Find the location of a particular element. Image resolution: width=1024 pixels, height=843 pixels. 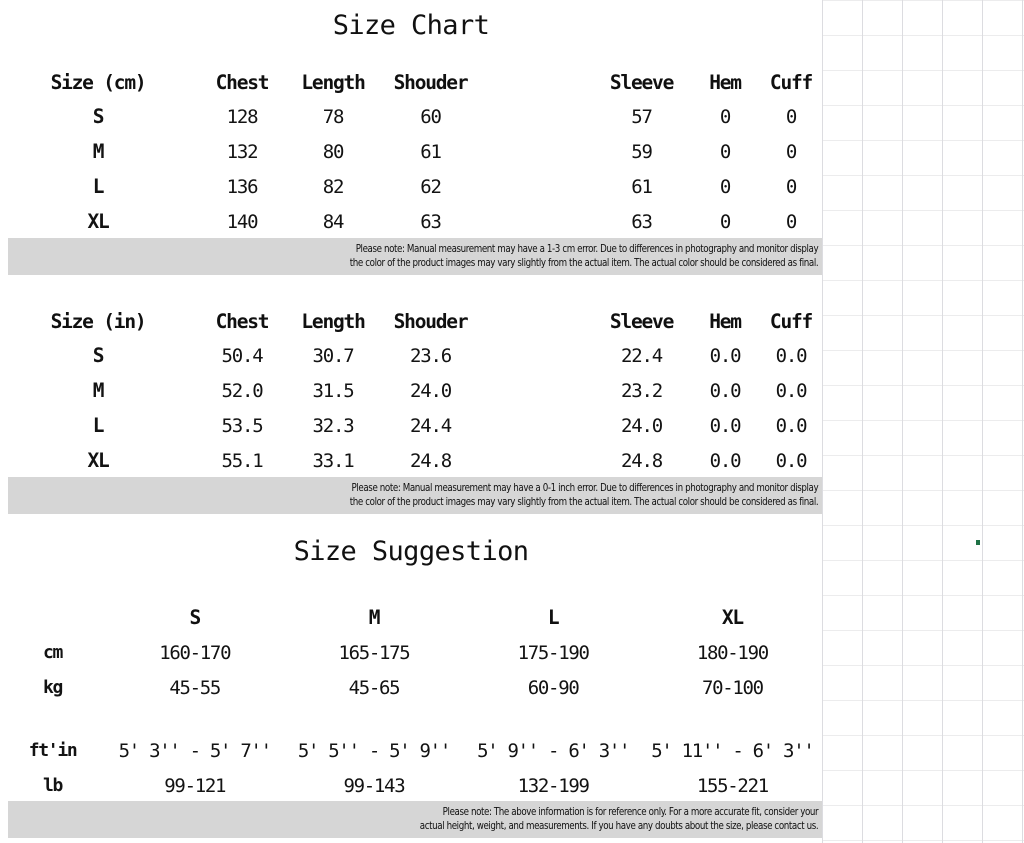

cell-xl: 155-221 is located at coordinates (732, 785).